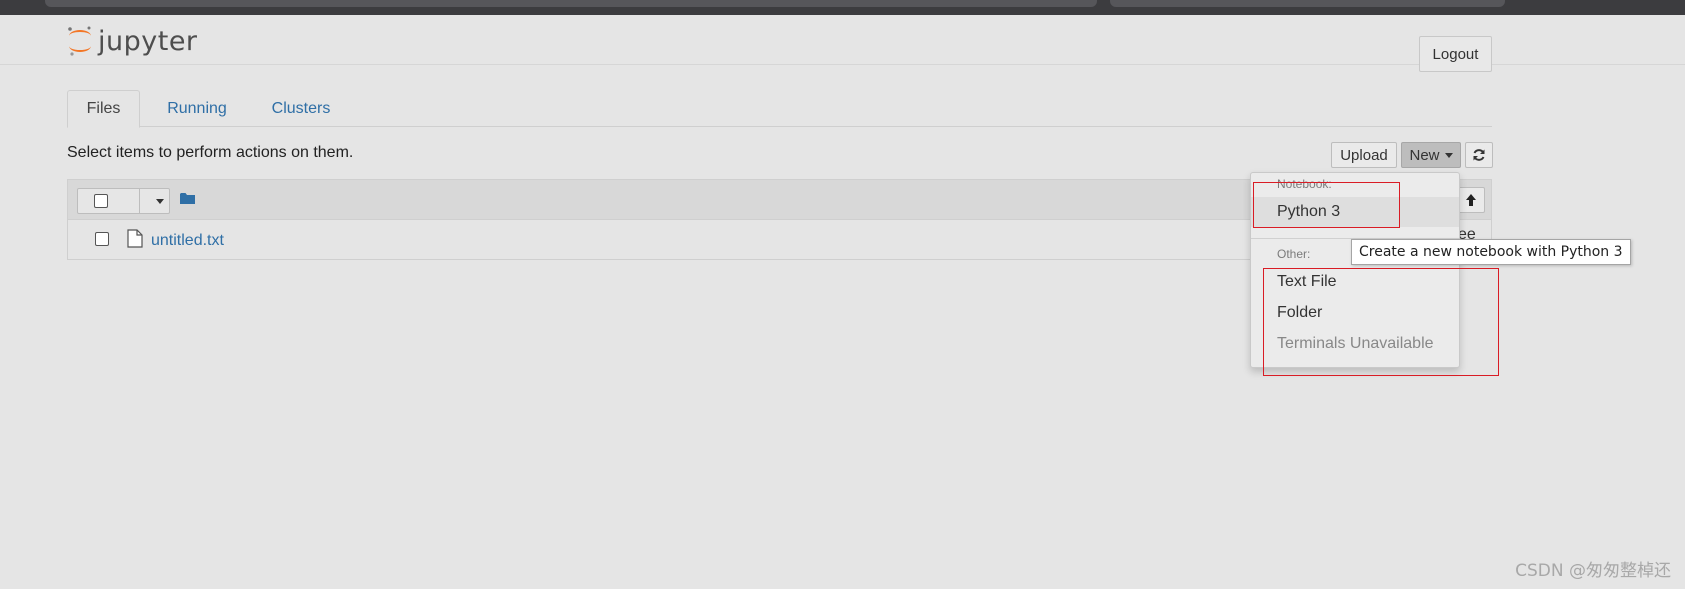 Image resolution: width=1685 pixels, height=589 pixels. Describe the element at coordinates (779, 109) in the screenshot. I see `main-tabs: Files Running Clusters` at that location.